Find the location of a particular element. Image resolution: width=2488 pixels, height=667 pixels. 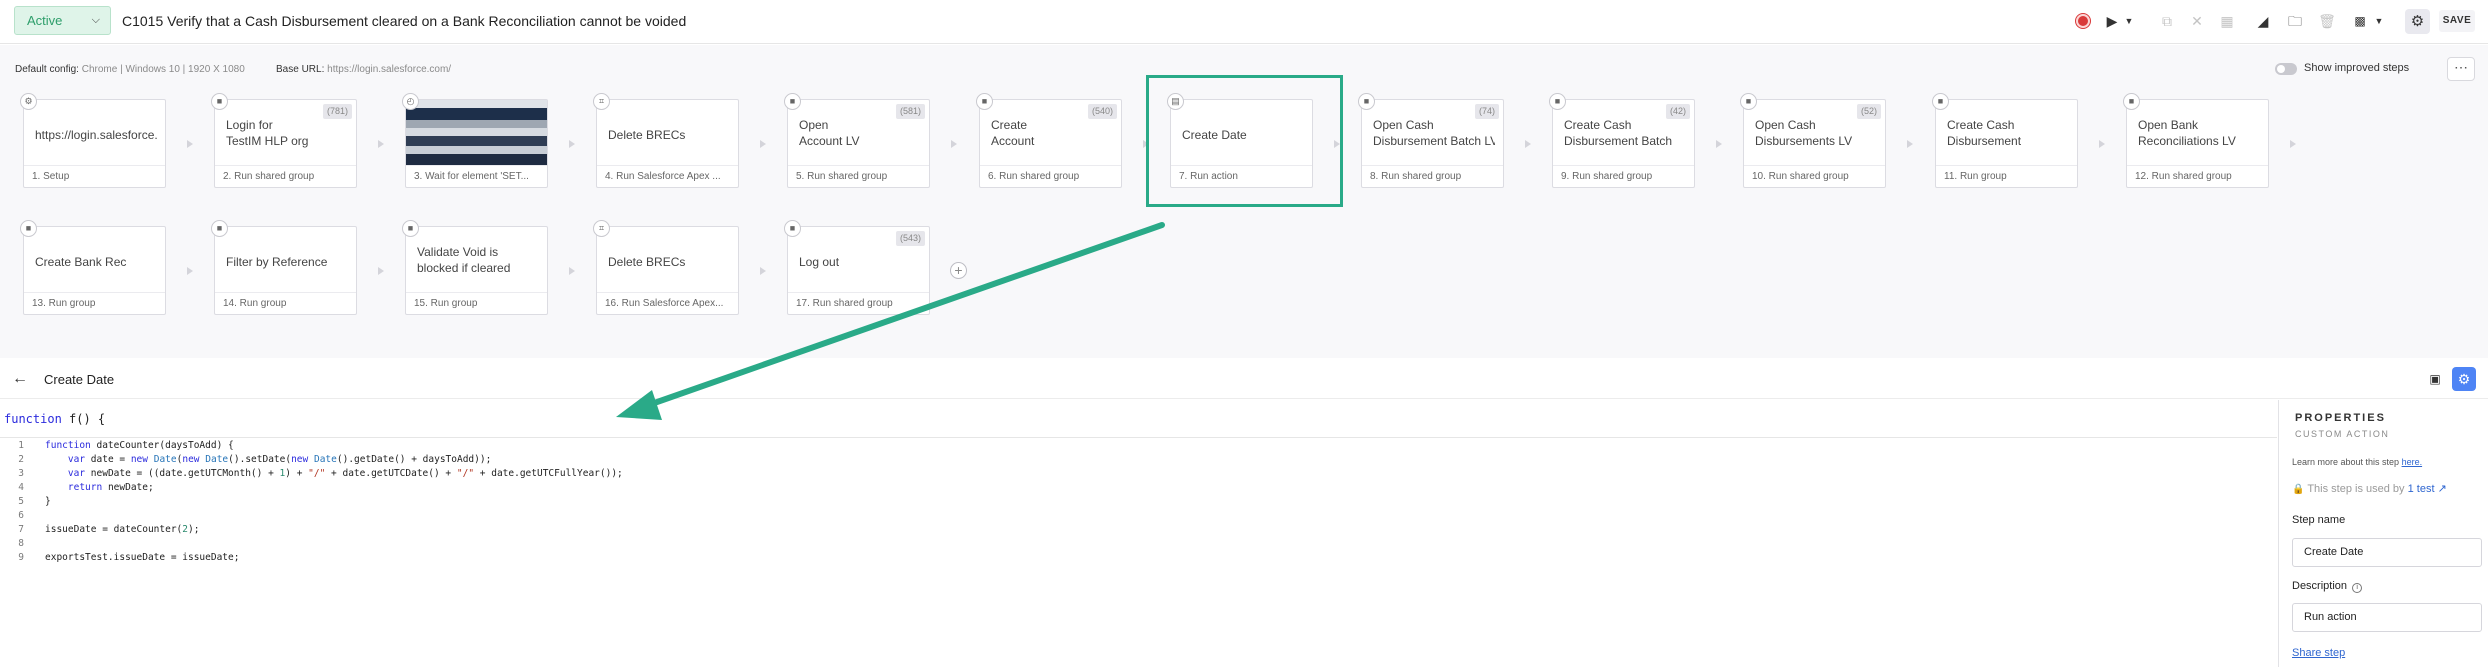

default-config-value: Chrome | Windows 10 | 1920 X 1080 is located at coordinates (163, 69).